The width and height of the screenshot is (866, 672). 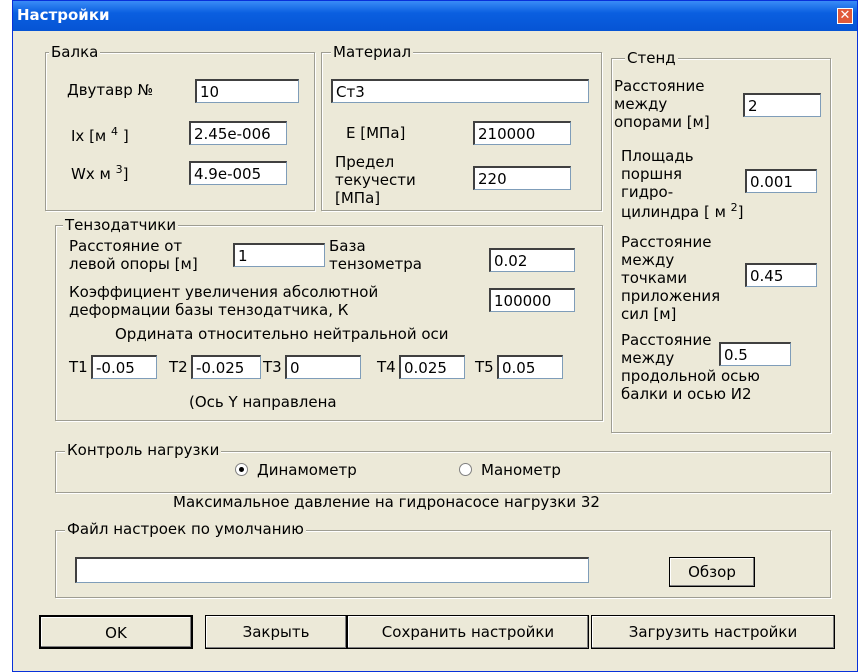 What do you see at coordinates (530, 367) in the screenshot?
I see `t5-input` at bounding box center [530, 367].